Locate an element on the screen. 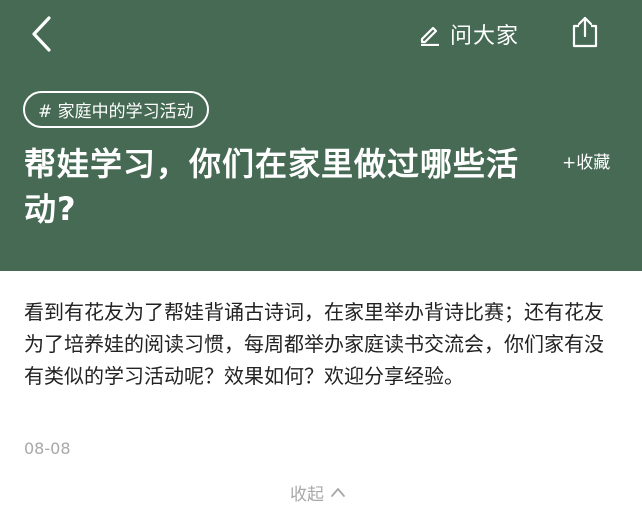 The height and width of the screenshot is (521, 642). collapse-button: 收起 is located at coordinates (318, 492).